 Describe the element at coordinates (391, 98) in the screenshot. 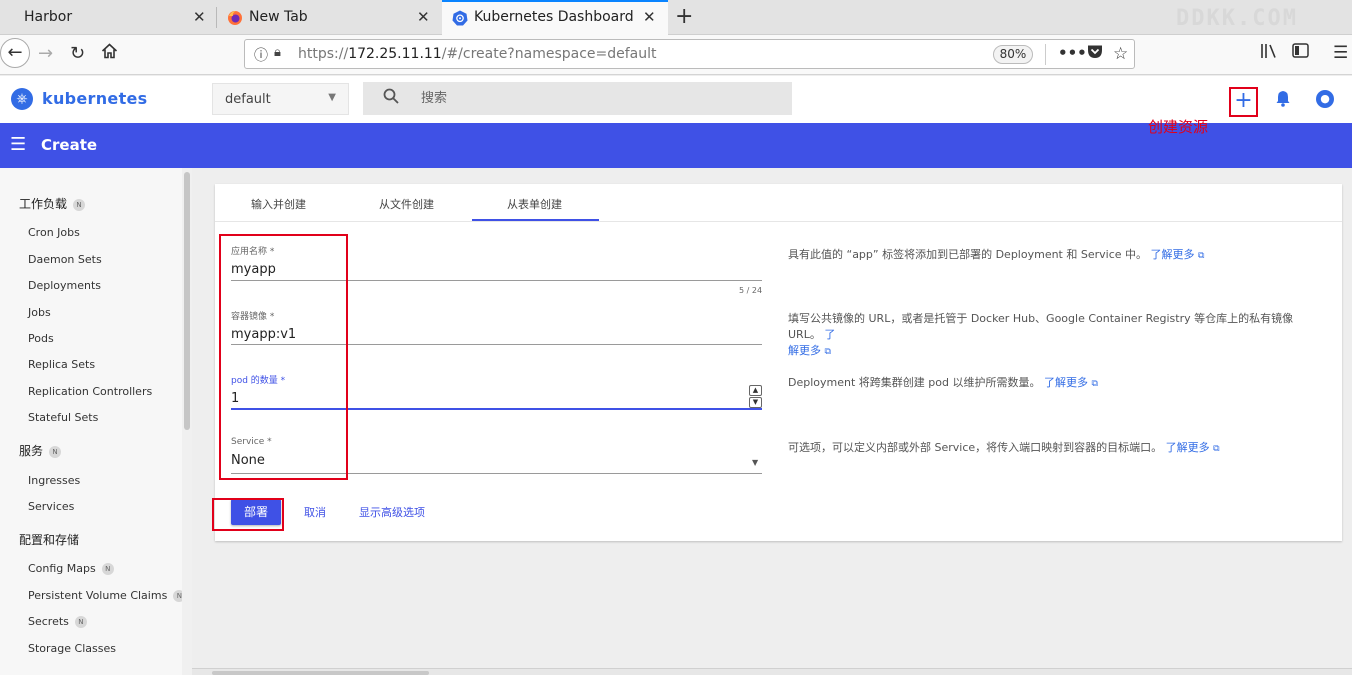

I see `search-icon` at that location.